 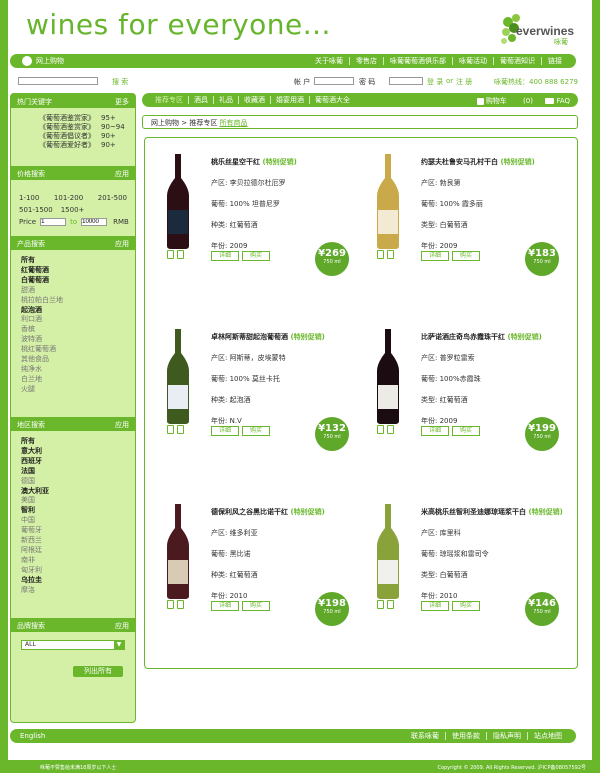 I want to click on logo: everwines 咏葡, so click(x=538, y=28).